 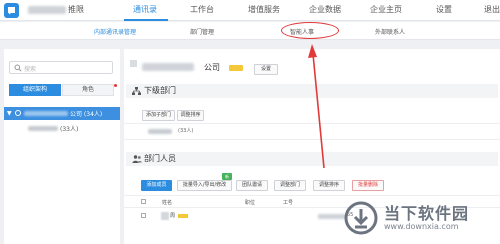 I want to click on watermark: 当下软件园 www.downxia.com, so click(x=419, y=219).